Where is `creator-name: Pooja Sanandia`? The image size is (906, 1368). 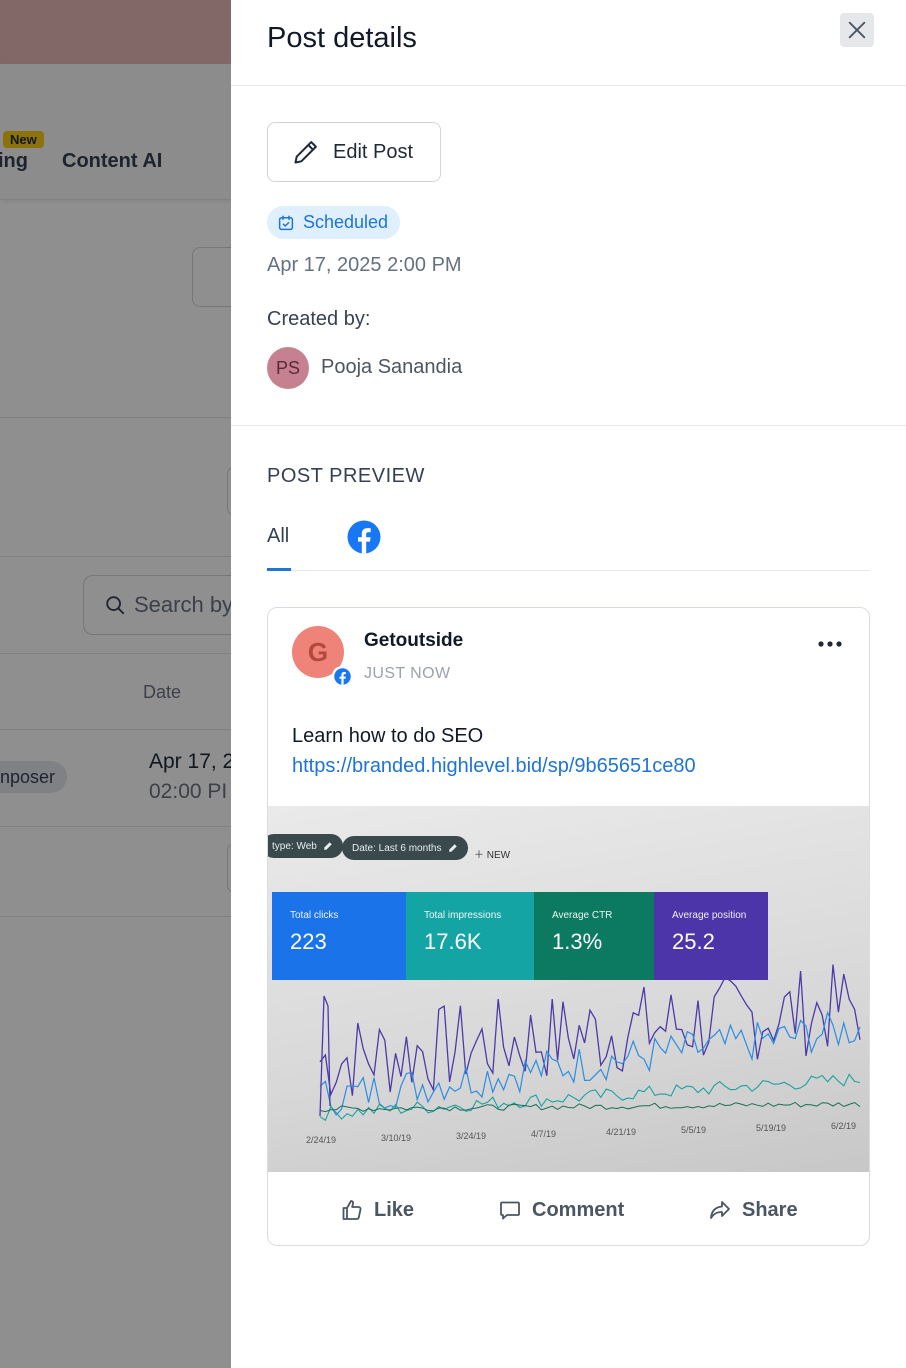
creator-name: Pooja Sanandia is located at coordinates (392, 367).